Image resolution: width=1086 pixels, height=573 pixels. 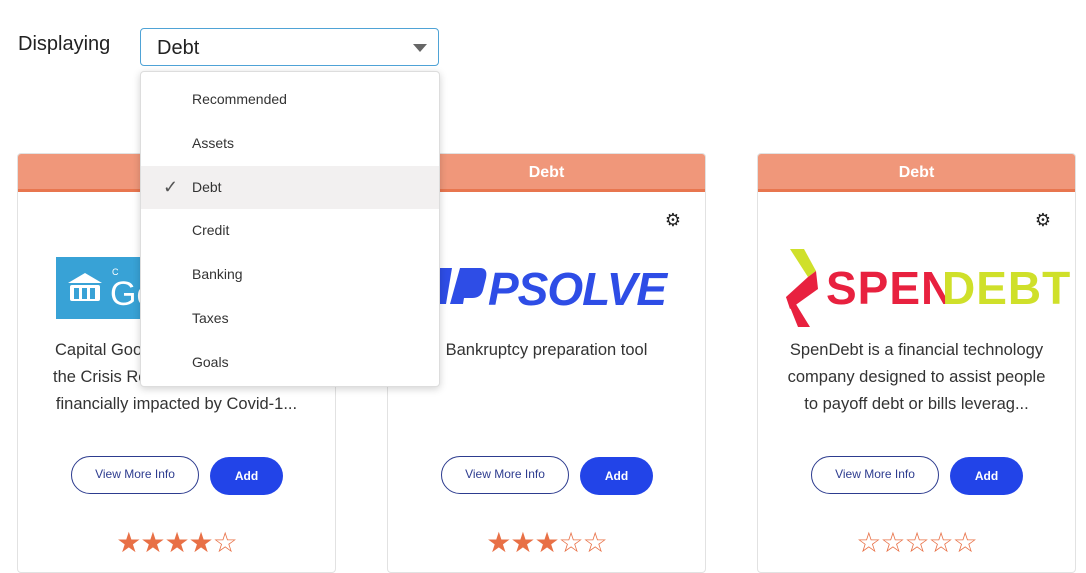 What do you see at coordinates (207, 186) in the screenshot?
I see `menu-item-label: Debt` at bounding box center [207, 186].